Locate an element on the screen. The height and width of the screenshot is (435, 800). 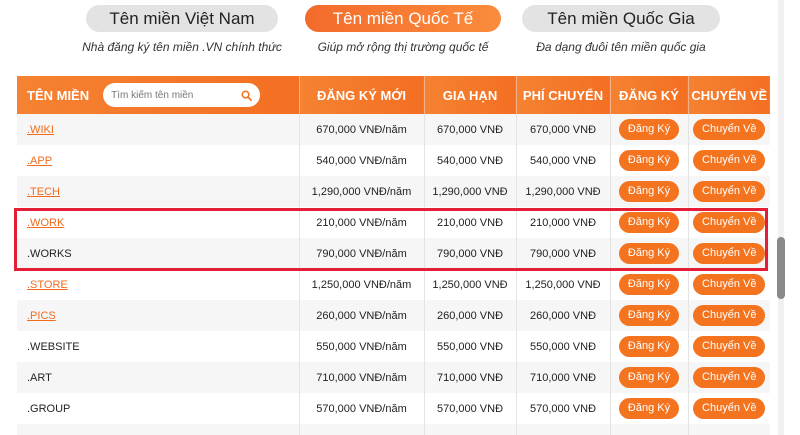
header-transfer-fee: PHÍ CHUYỂN is located at coordinates (563, 95).